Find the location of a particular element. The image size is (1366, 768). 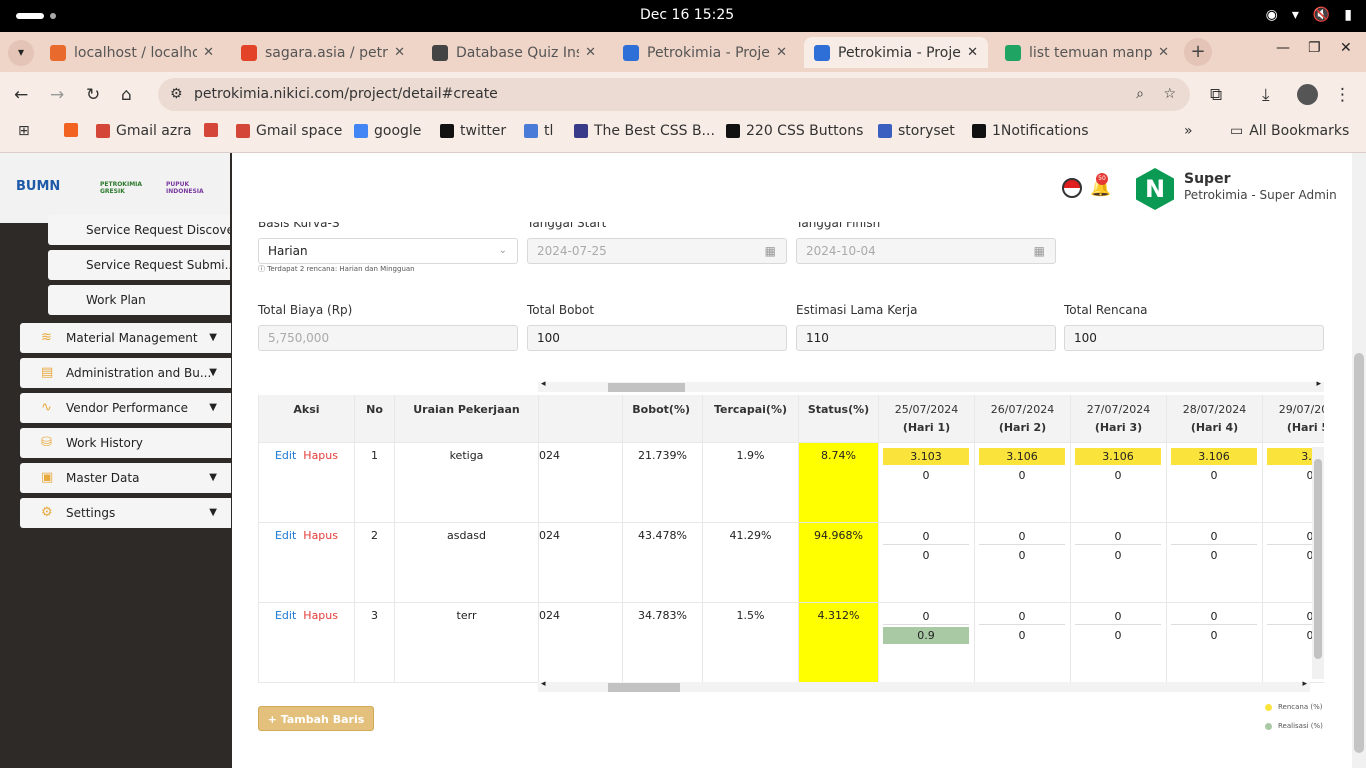

profile-avatar is located at coordinates (1307, 94).